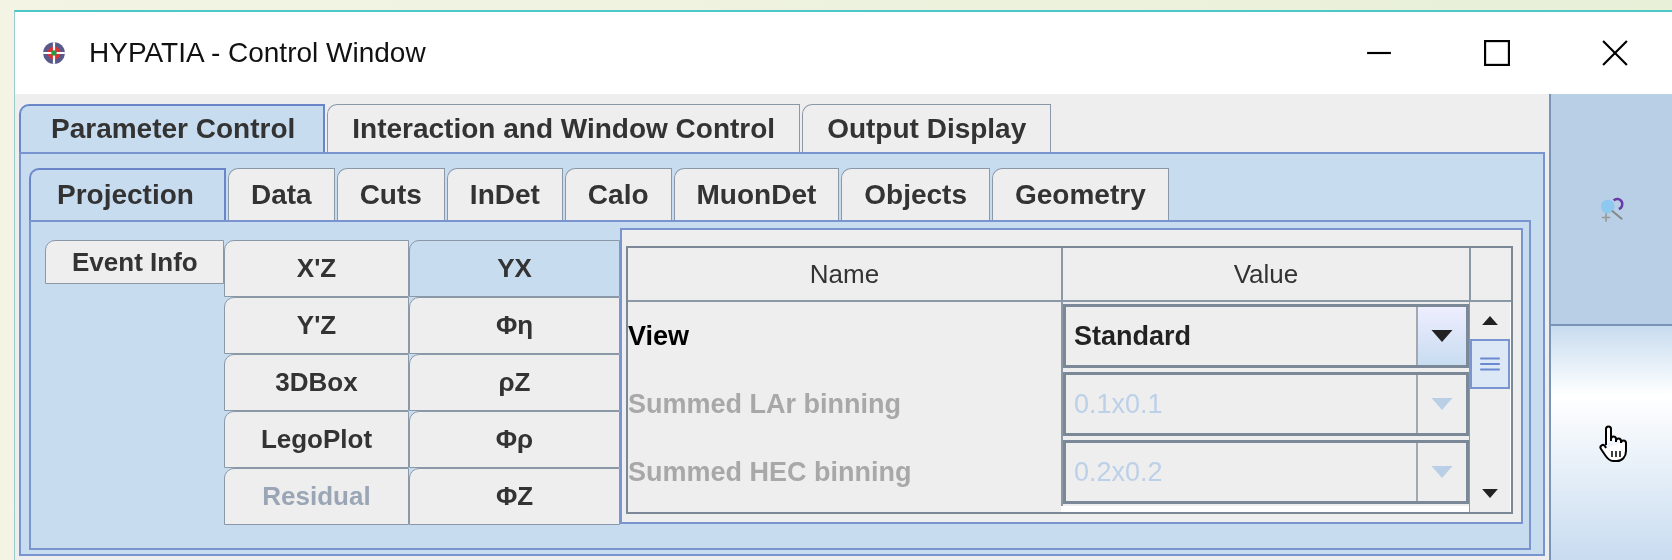  Describe the element at coordinates (1615, 53) in the screenshot. I see `close-icon` at that location.